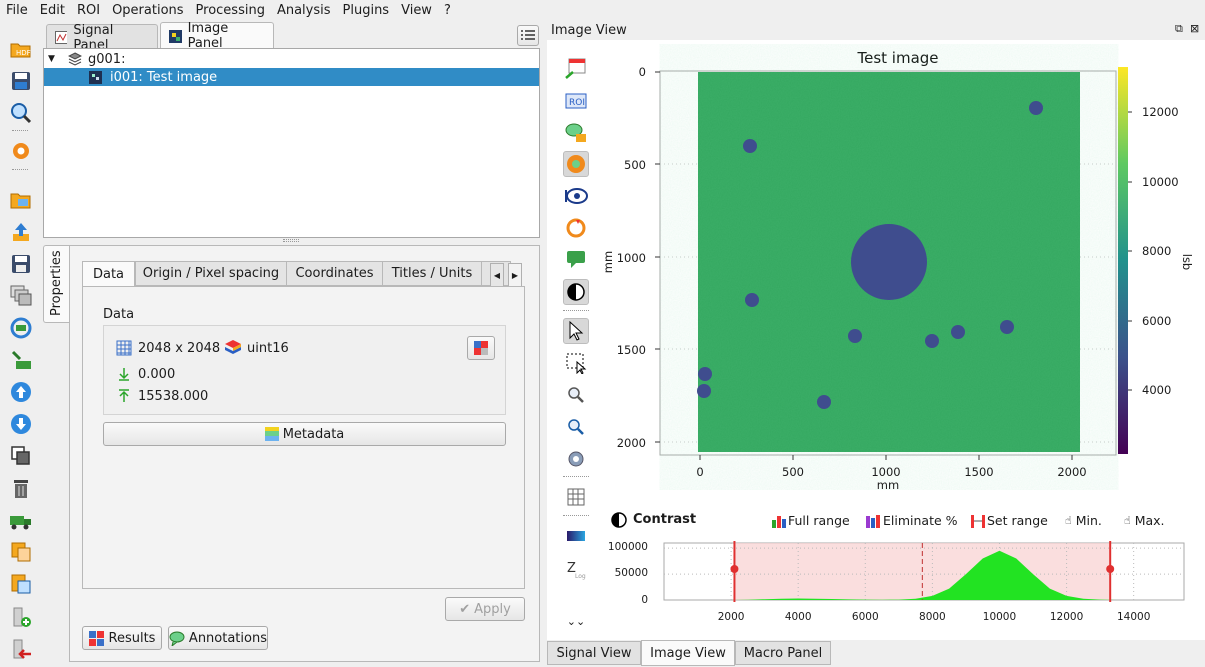 The image size is (1205, 667). What do you see at coordinates (21, 328) in the screenshot?
I see `refresh-icon` at bounding box center [21, 328].